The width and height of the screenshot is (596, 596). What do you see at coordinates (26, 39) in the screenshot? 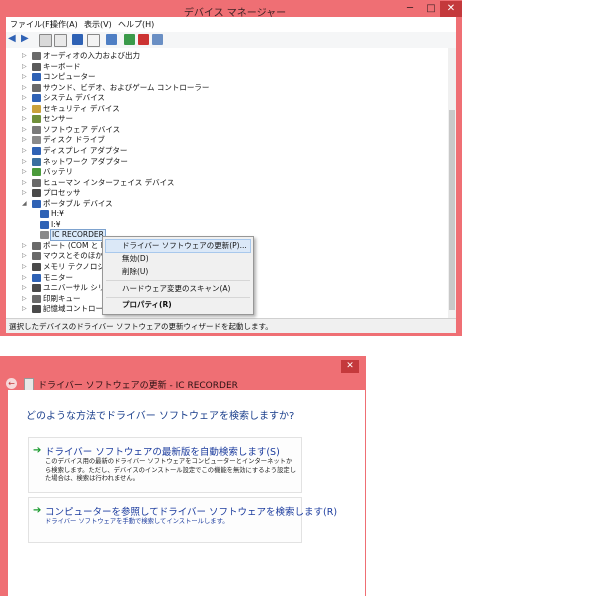
I see `forward-icon: ▶` at bounding box center [26, 39].